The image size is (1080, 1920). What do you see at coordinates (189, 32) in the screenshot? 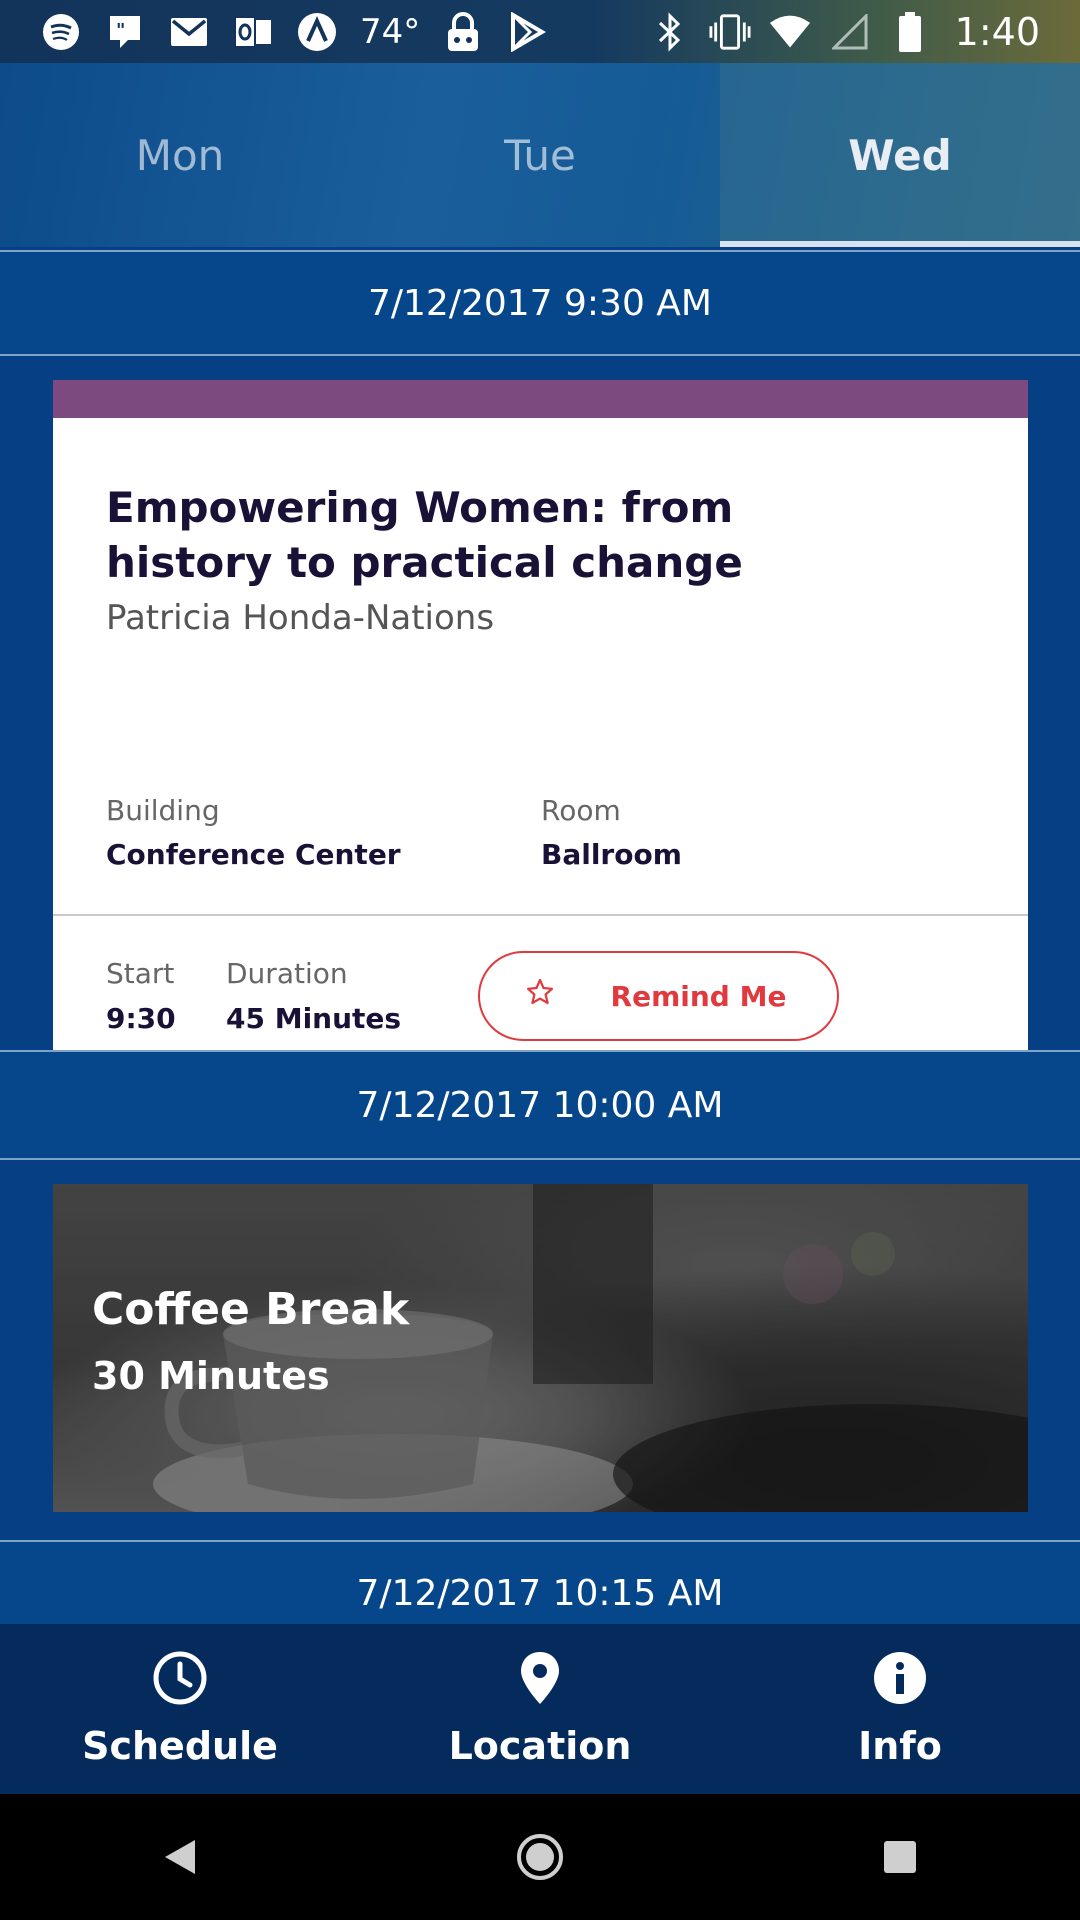
I see `gmail-icon` at bounding box center [189, 32].